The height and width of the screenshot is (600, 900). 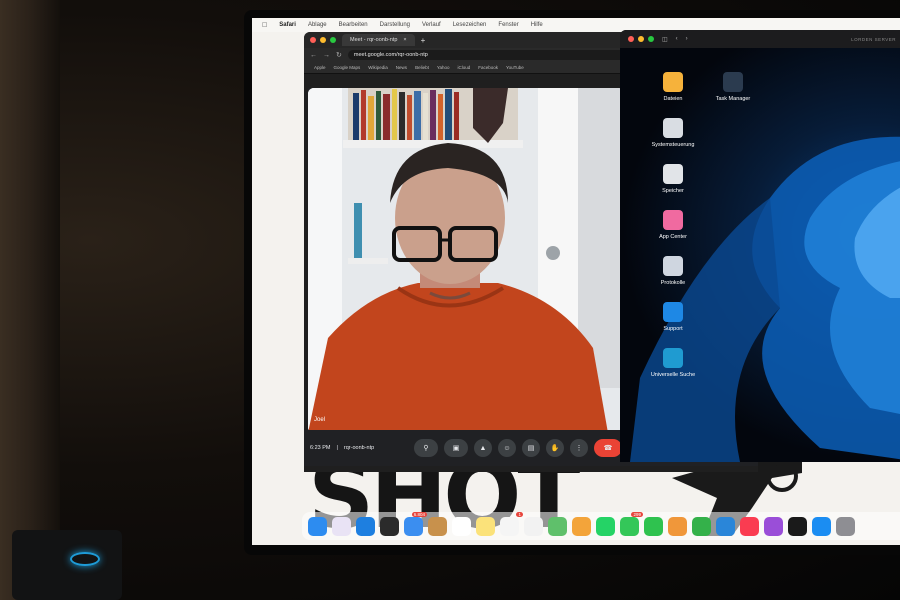 I want to click on remote-toolbar: ◫ ‹ › LORDEN SERVER, so click(x=760, y=39).